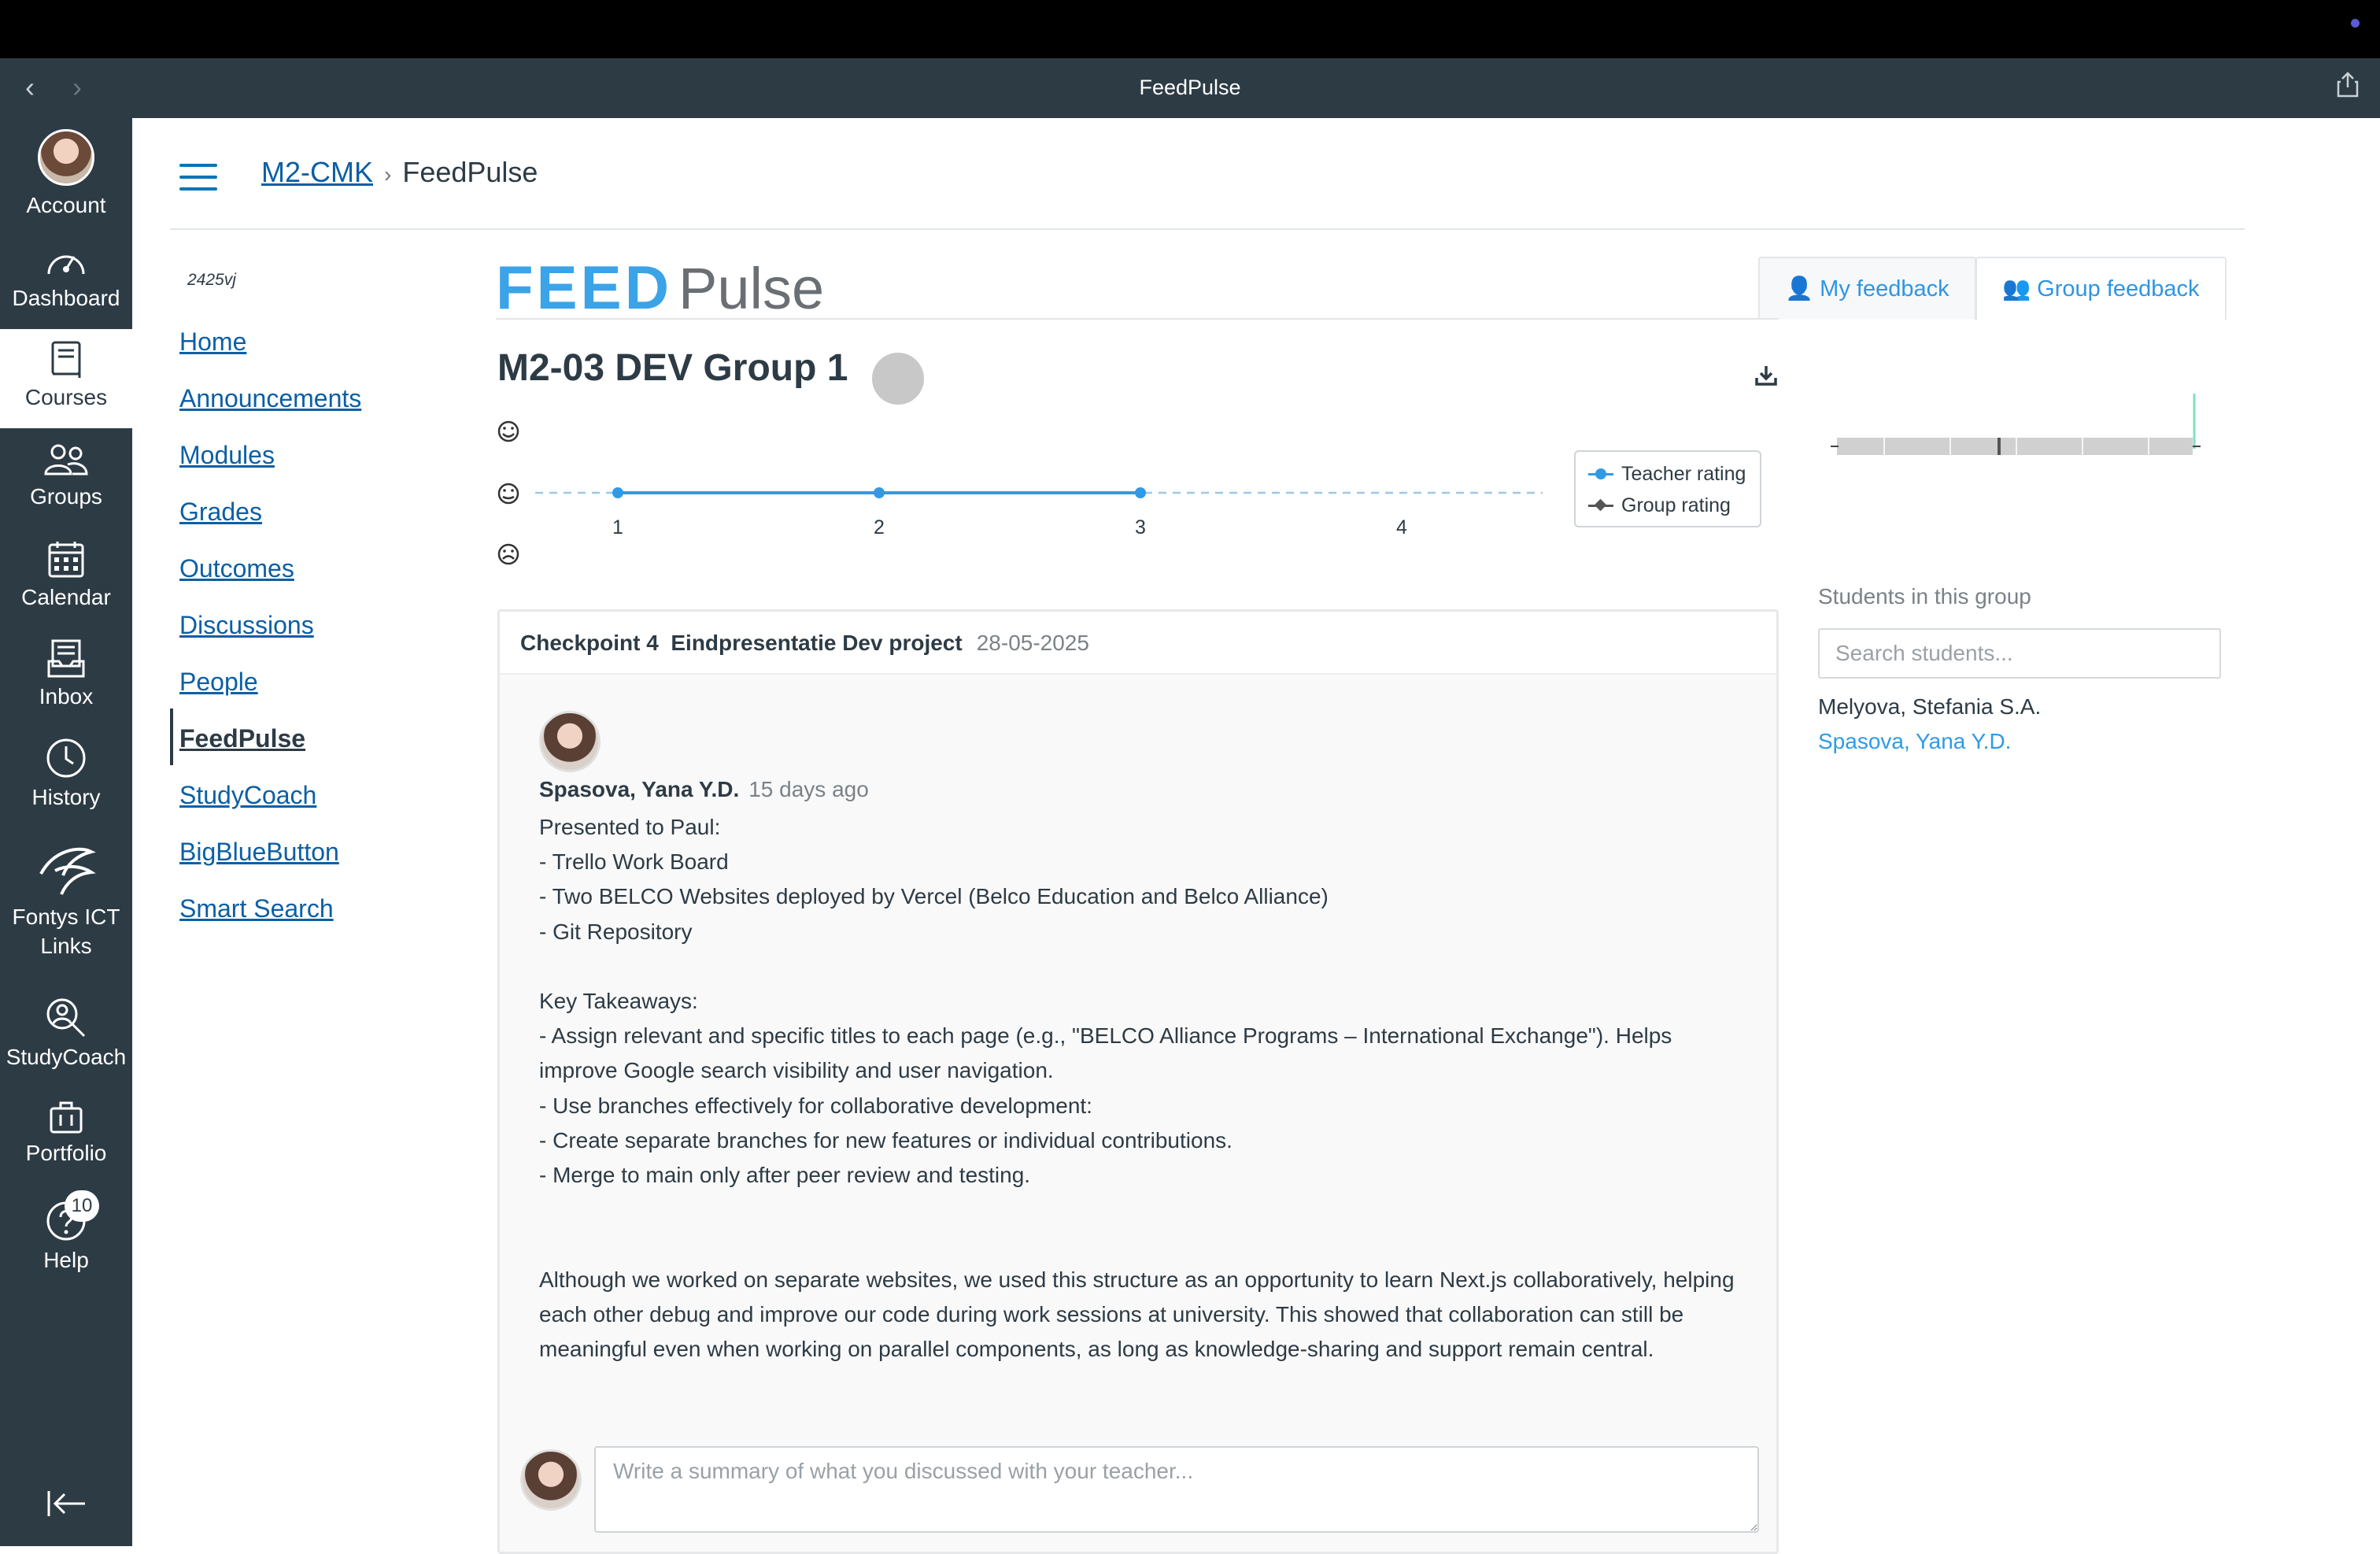 Image resolution: width=2380 pixels, height=1554 pixels. I want to click on teacher-rating-marker, so click(1600, 474).